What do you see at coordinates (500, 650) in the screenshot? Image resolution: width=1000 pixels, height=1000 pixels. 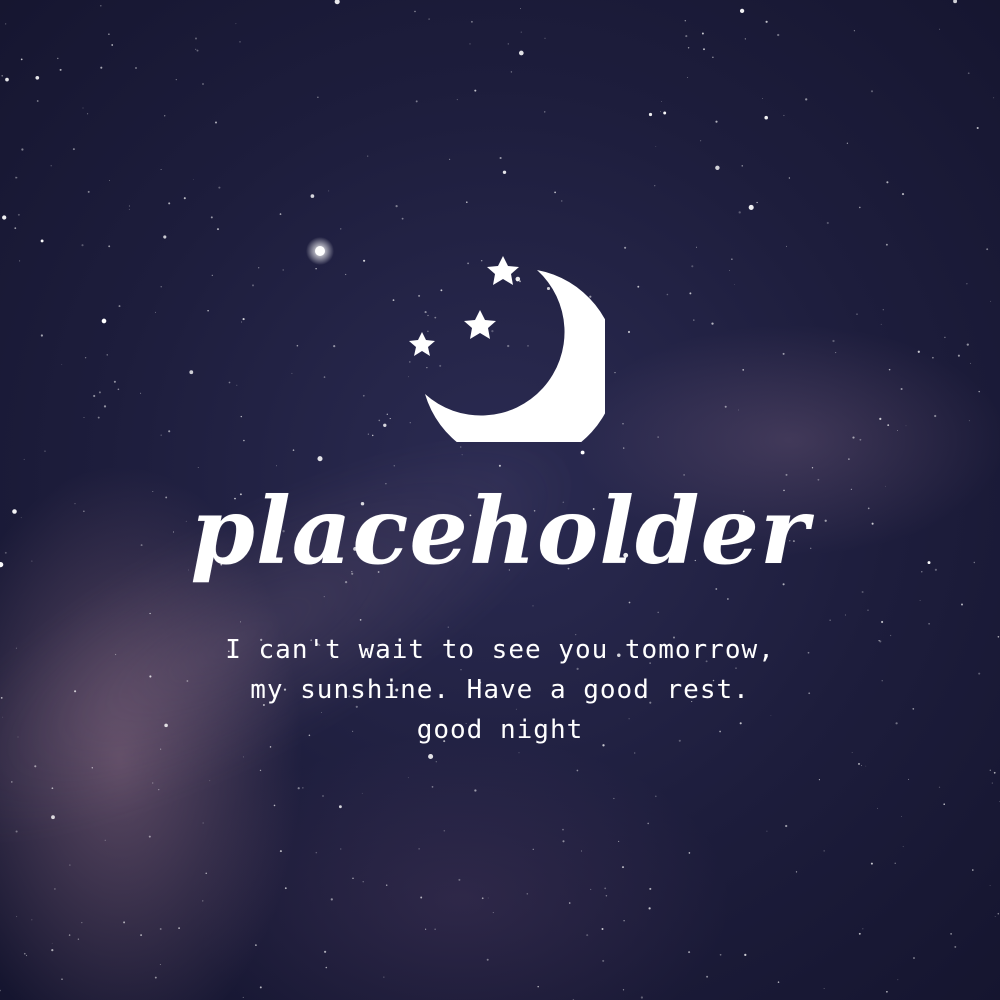 I see `message-line: I can't wait to see you tomorrow,` at bounding box center [500, 650].